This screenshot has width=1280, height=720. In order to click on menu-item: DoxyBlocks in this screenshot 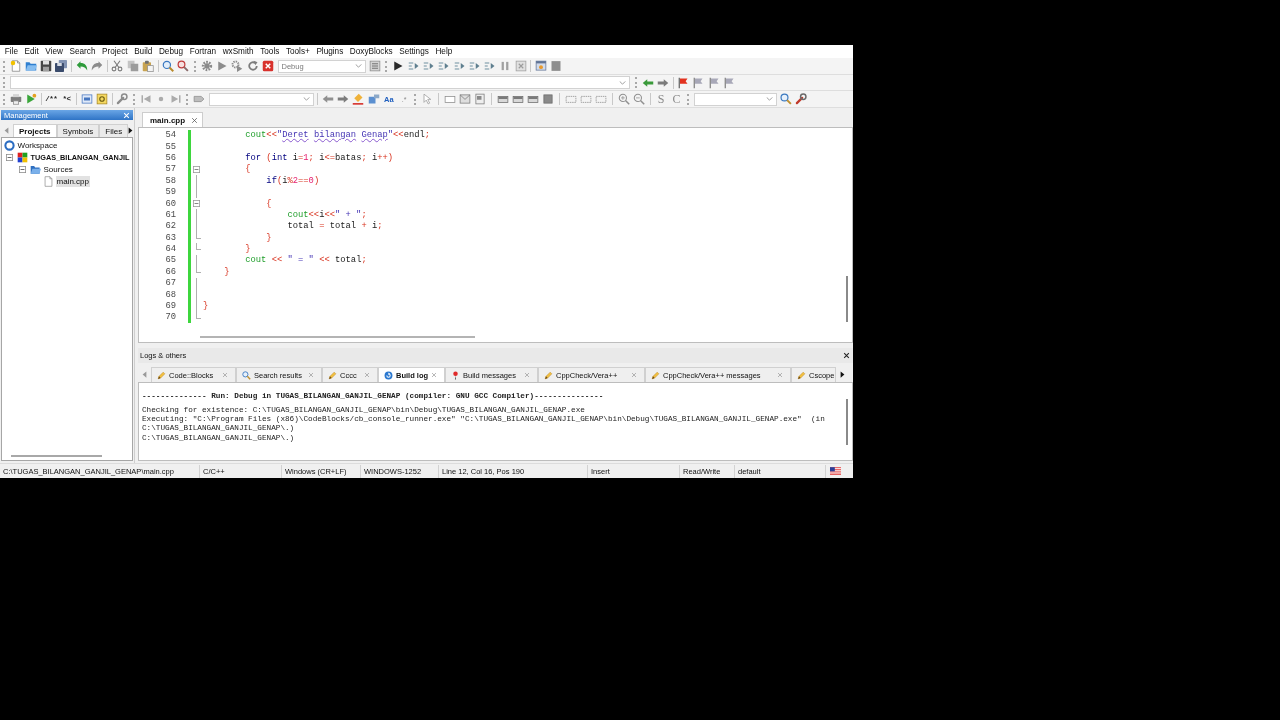, I will do `click(371, 51)`.